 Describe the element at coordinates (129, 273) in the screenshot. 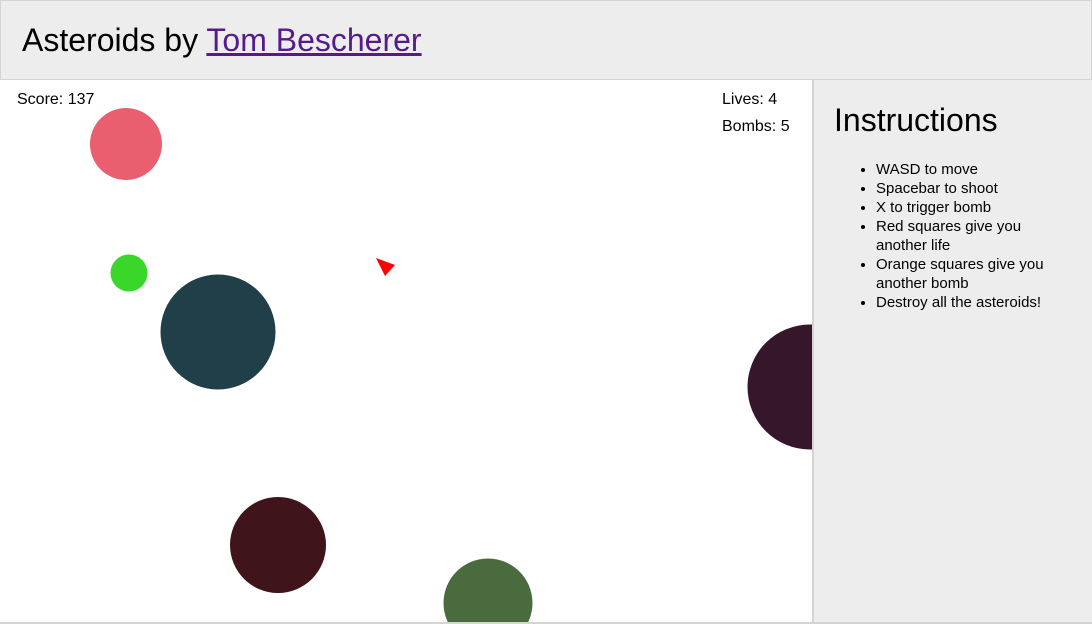

I see `asteroid-small-green` at that location.